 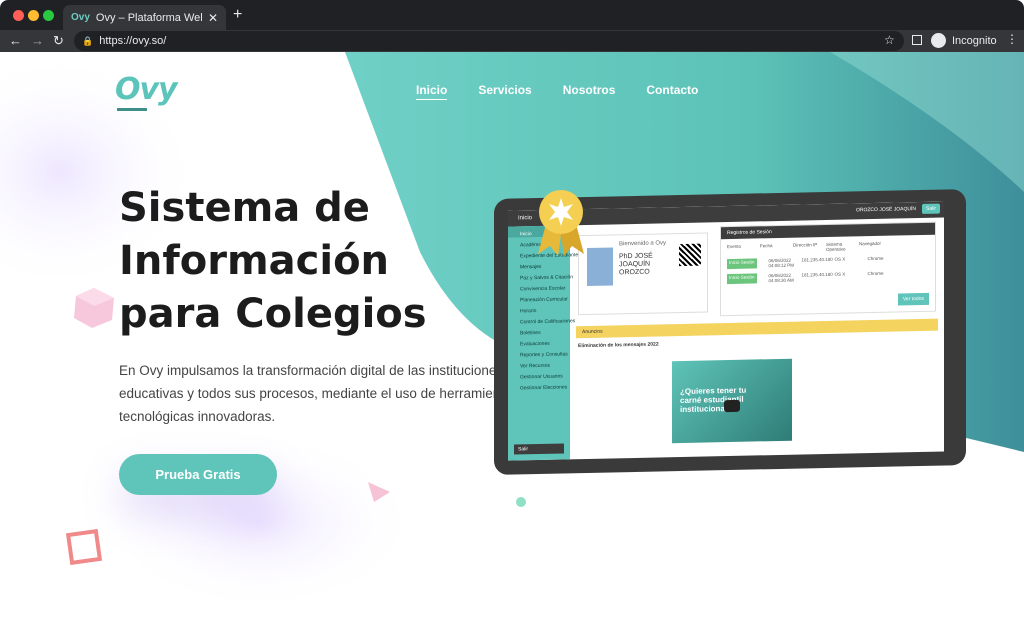 What do you see at coordinates (33, 15) in the screenshot?
I see `minimize-window-button` at bounding box center [33, 15].